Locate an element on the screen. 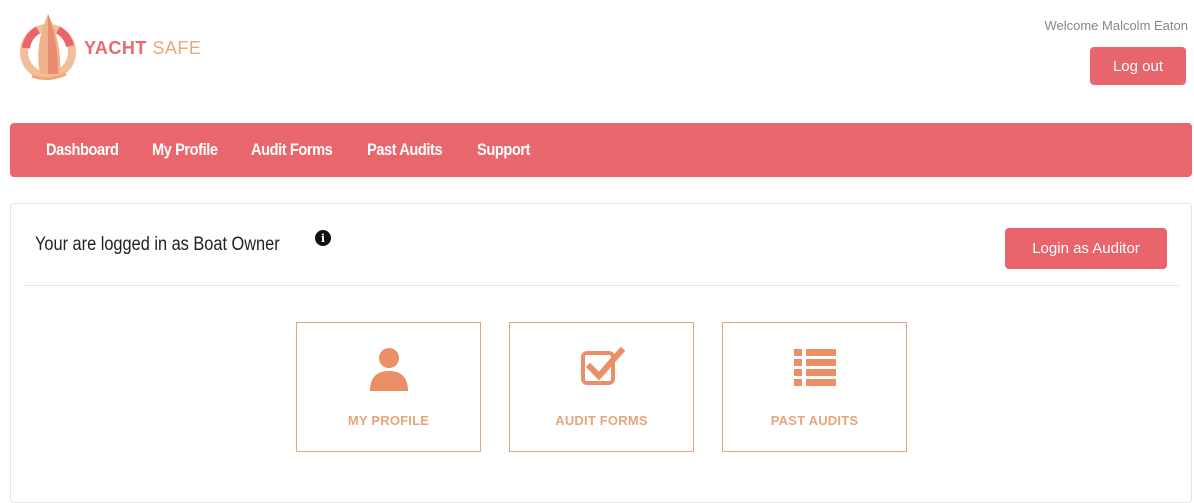 This screenshot has width=1194, height=503. nav-past-audits: Past Audits is located at coordinates (405, 150).